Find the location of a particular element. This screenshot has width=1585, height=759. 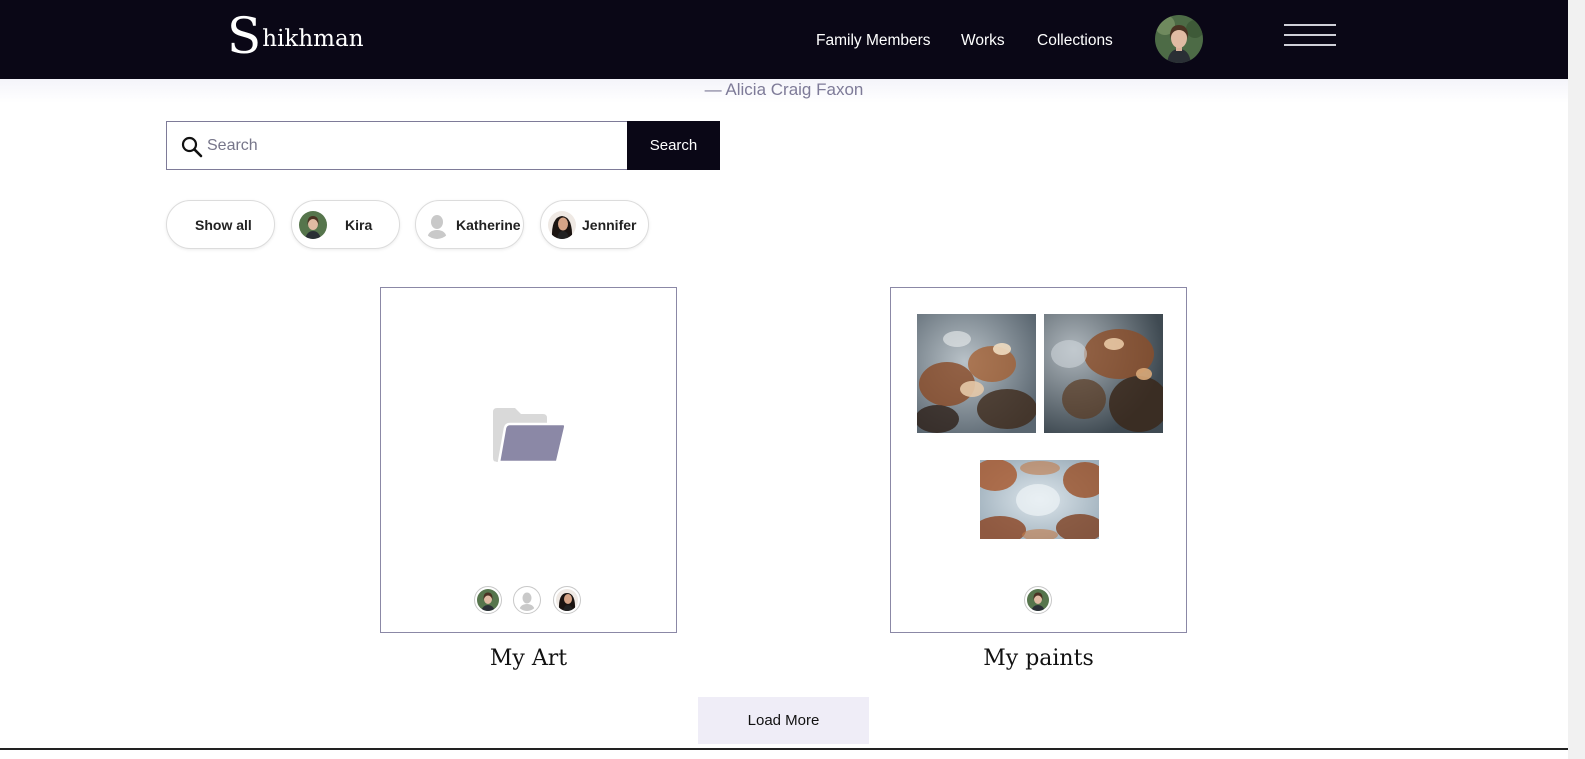

collection-card-my-art is located at coordinates (528, 460).